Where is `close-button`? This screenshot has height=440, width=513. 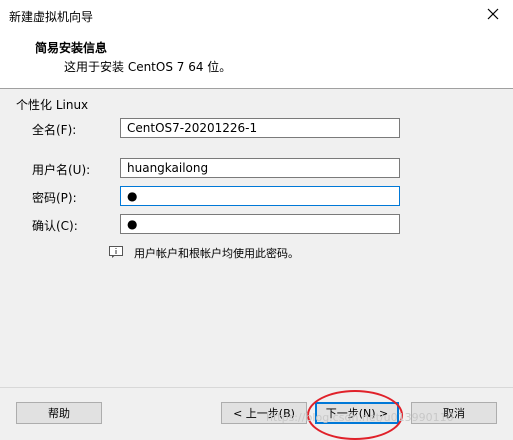
close-button is located at coordinates (493, 14).